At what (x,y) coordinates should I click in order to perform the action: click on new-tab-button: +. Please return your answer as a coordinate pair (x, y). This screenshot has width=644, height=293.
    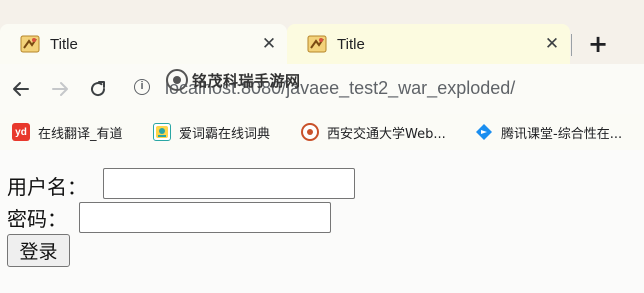
    Looking at the image, I should click on (598, 45).